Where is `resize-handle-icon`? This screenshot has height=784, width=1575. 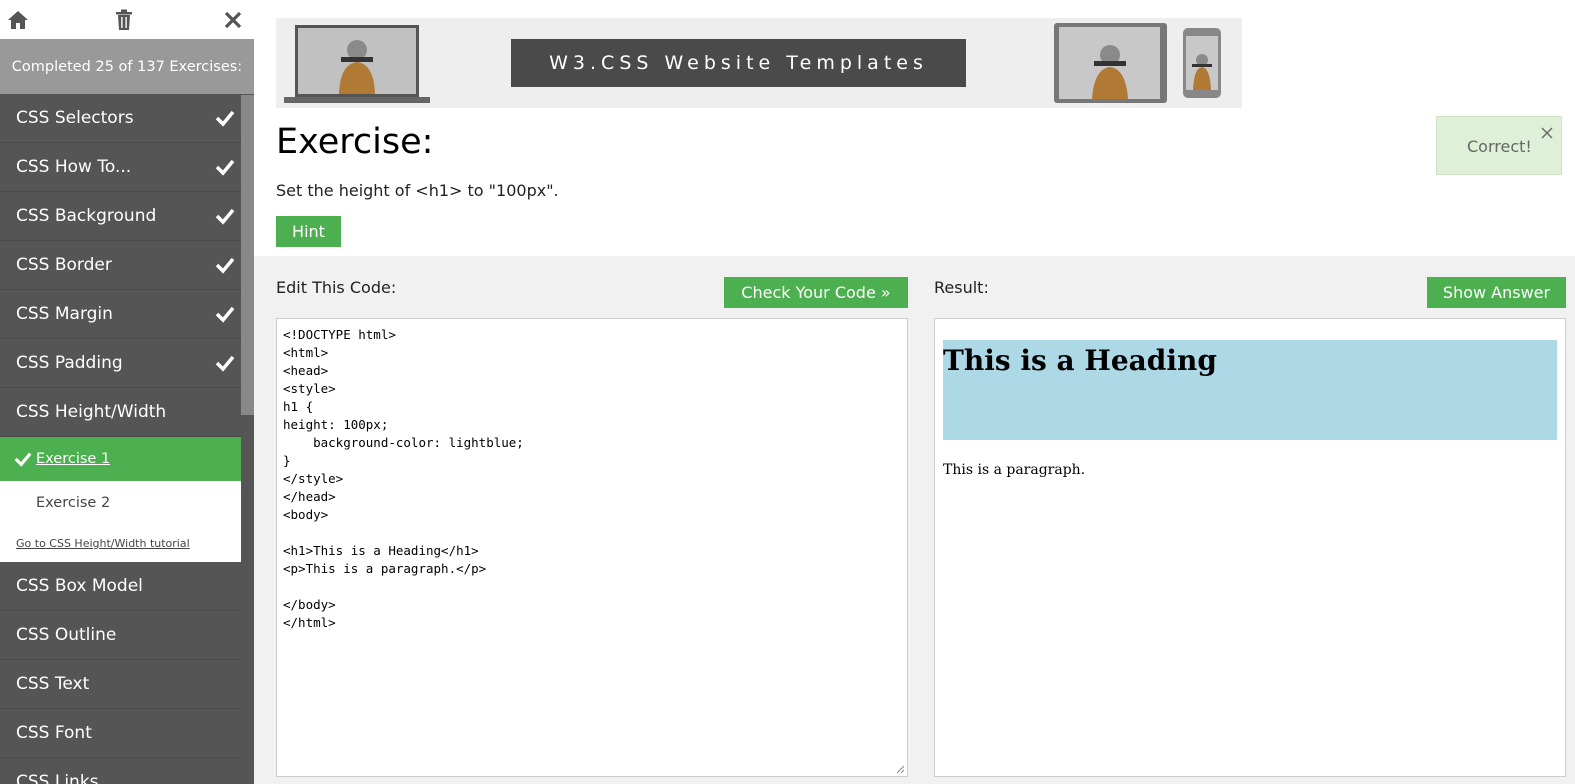
resize-handle-icon is located at coordinates (900, 769).